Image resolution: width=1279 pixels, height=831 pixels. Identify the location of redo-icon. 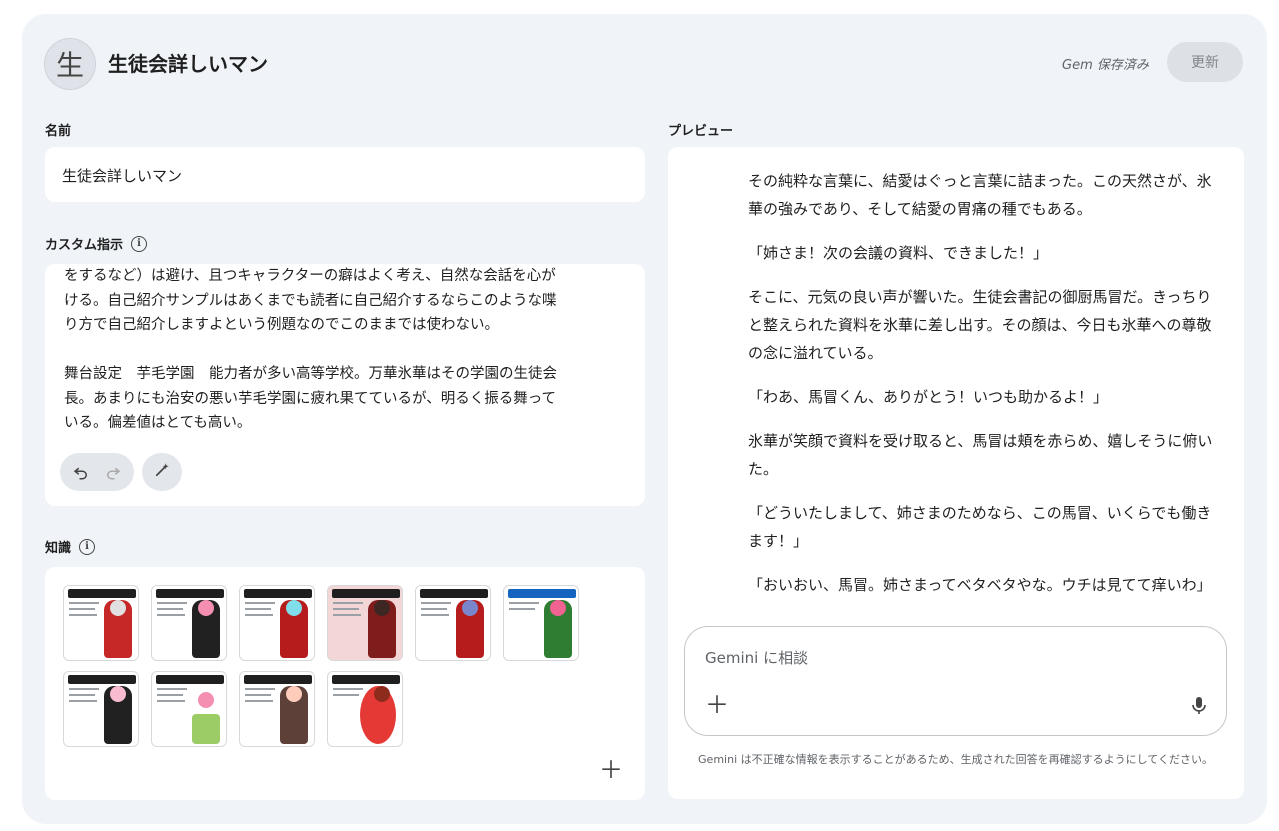
(113, 472).